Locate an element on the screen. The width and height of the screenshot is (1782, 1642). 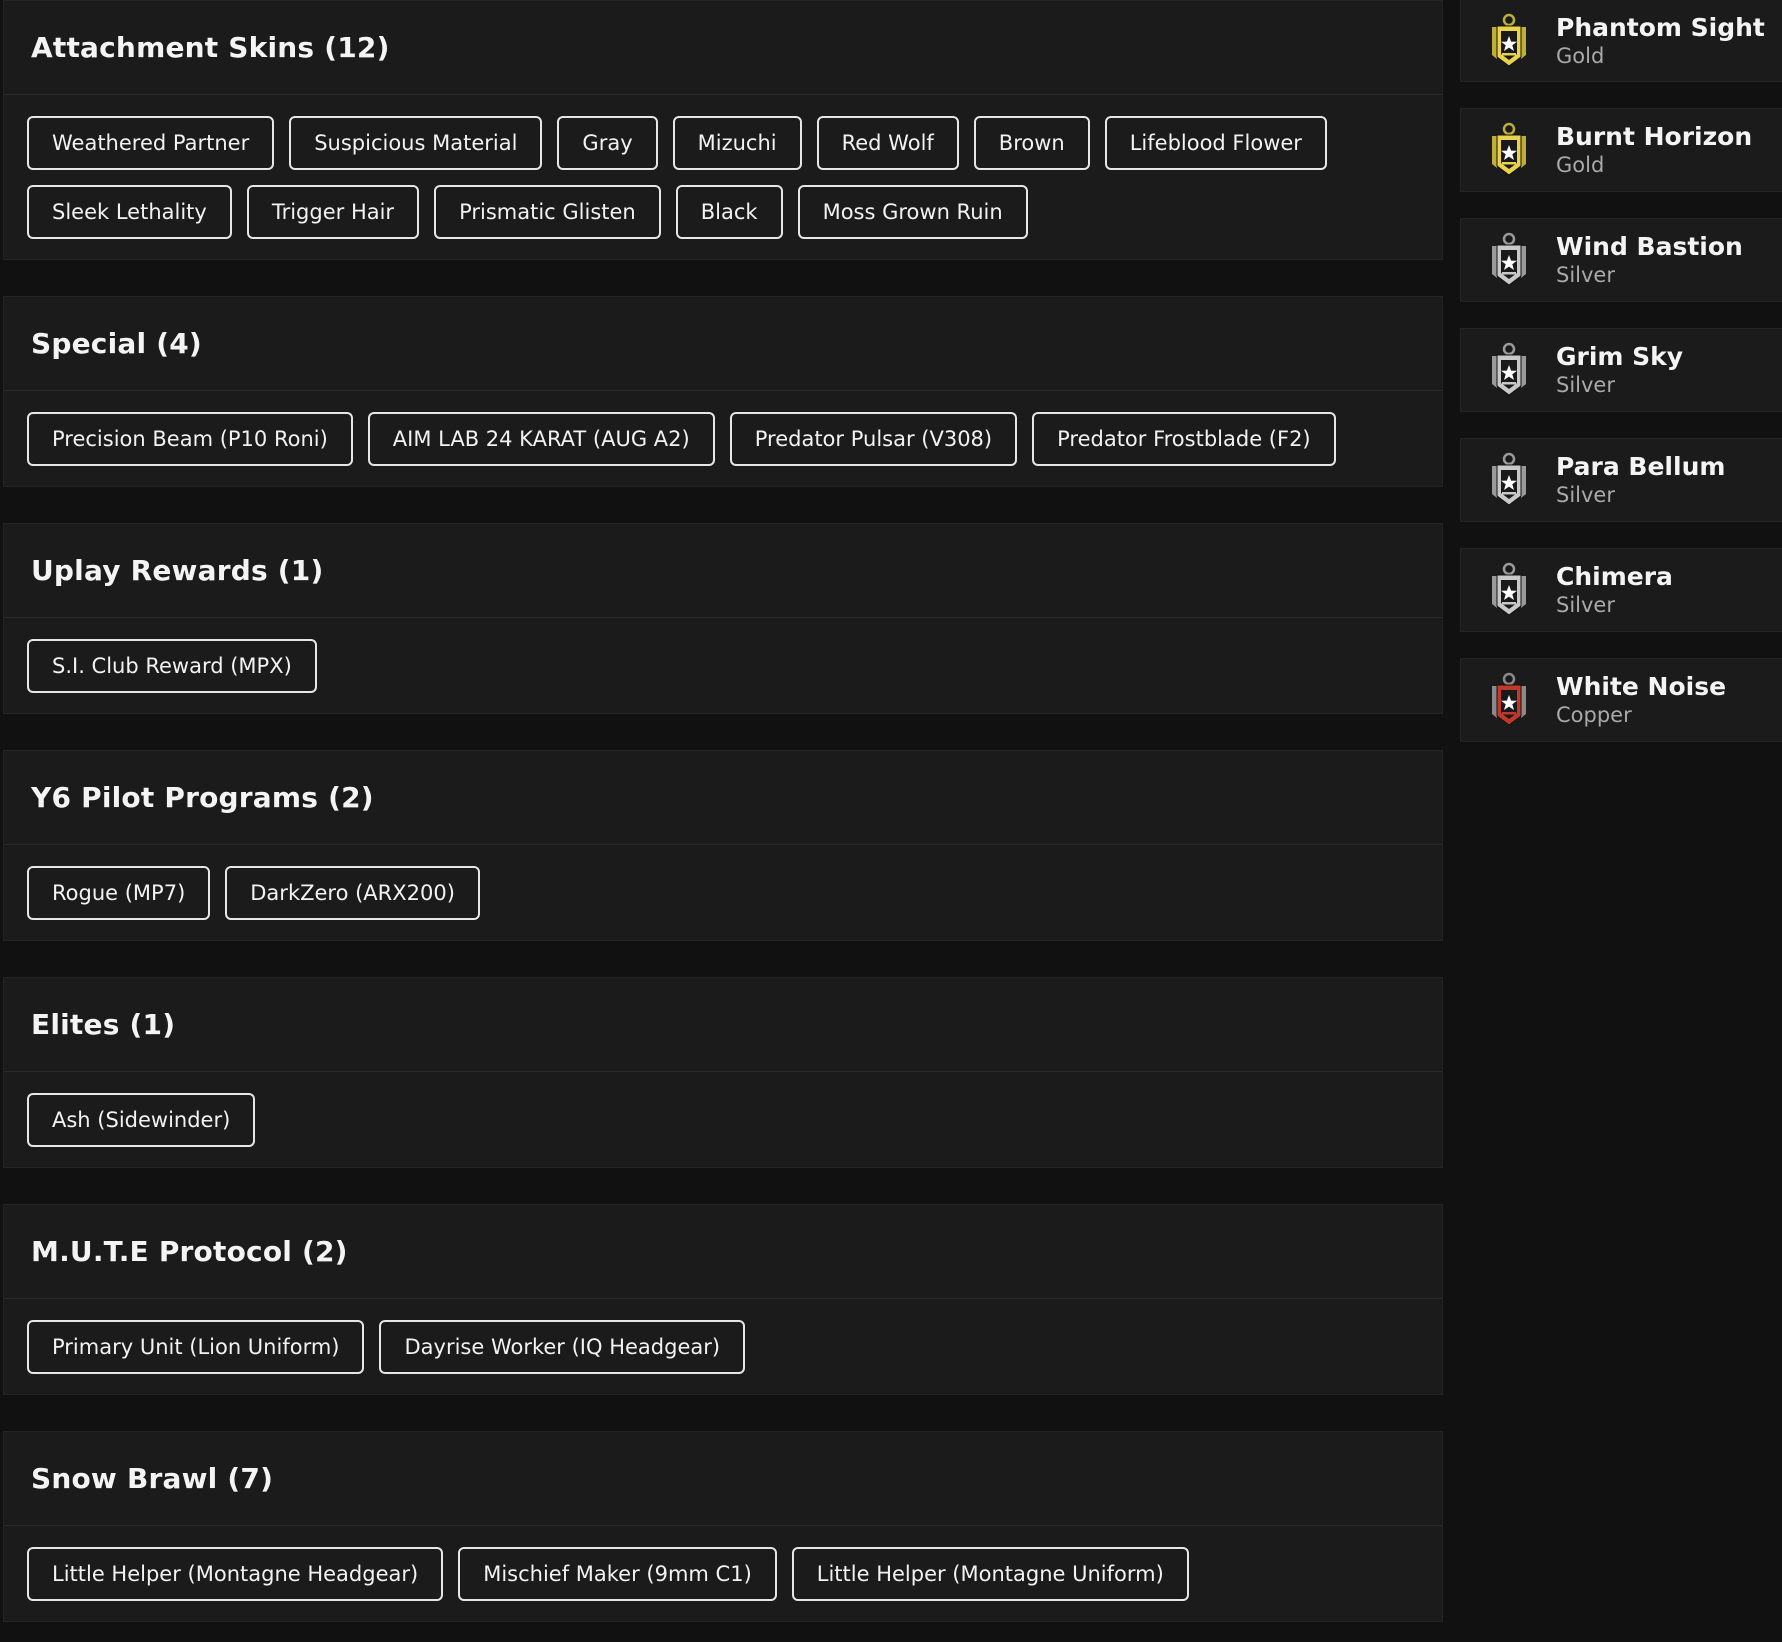
operation-card: Para Bellum Silver is located at coordinates (1621, 480).